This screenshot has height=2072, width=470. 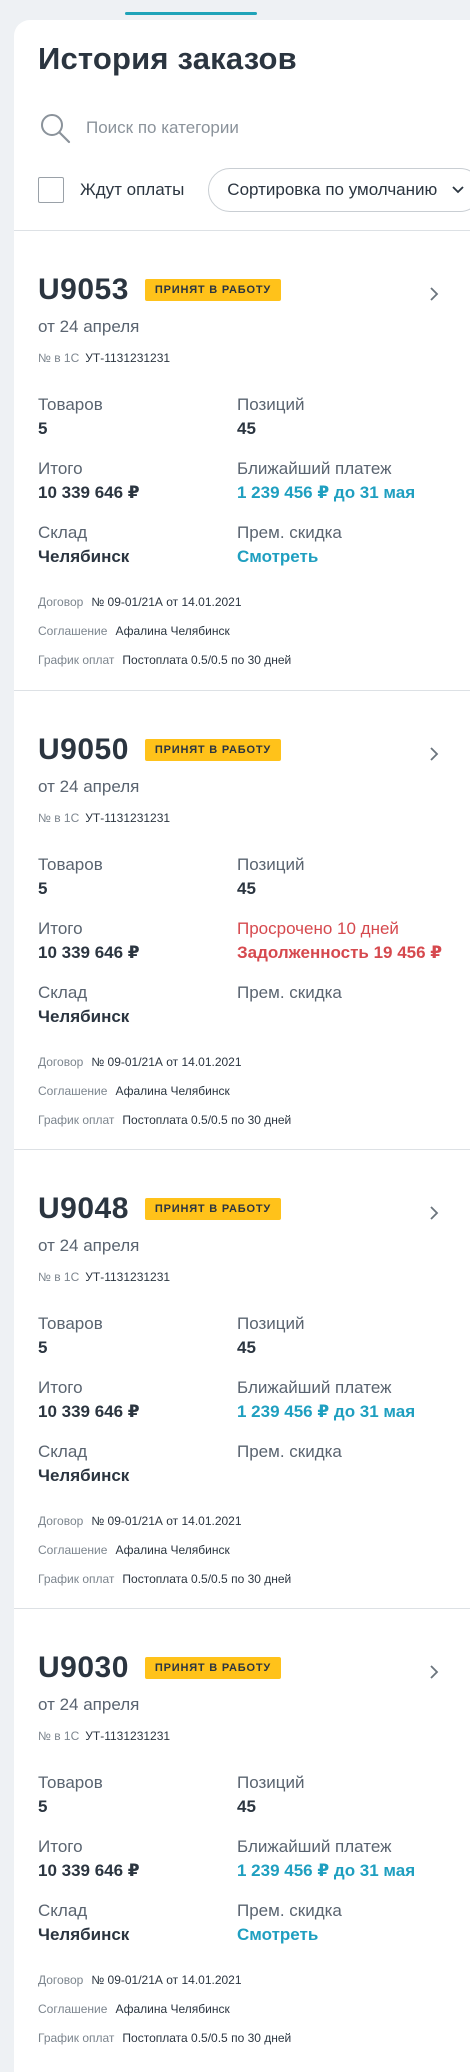 What do you see at coordinates (51, 190) in the screenshot?
I see `awaiting-payment-checkbox` at bounding box center [51, 190].